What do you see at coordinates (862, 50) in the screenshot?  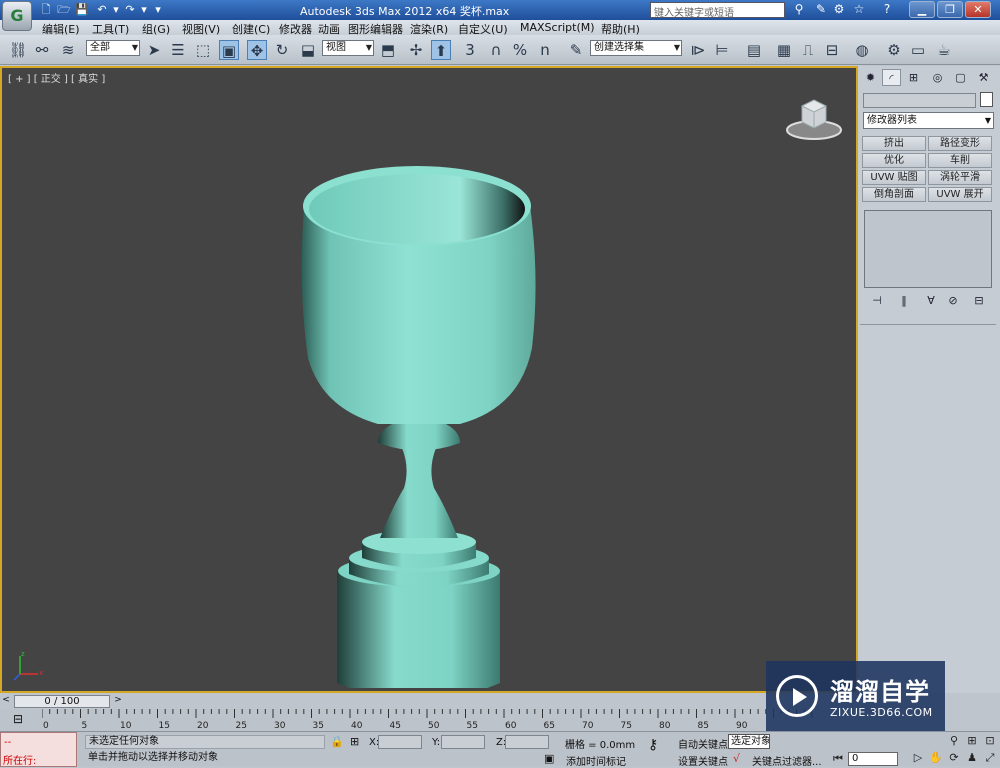 I see `material-editor-icon: ◍` at bounding box center [862, 50].